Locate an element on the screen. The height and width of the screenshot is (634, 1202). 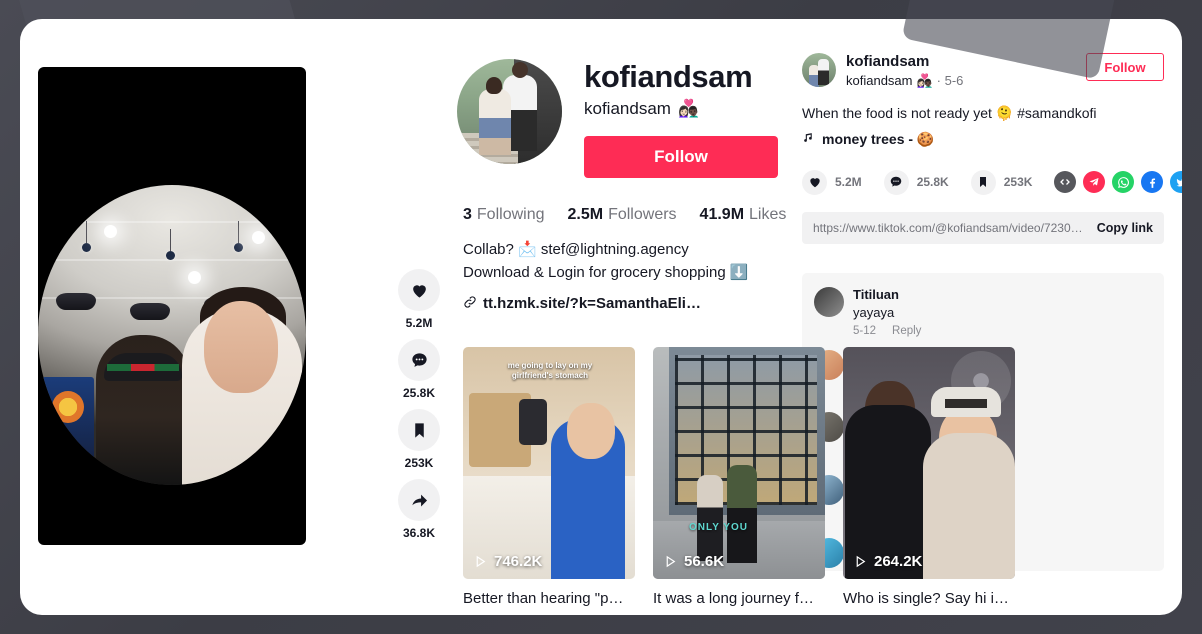
author-subtitle: kofiandsam 👩🏻‍❤️‍👨🏿 · 5-6 is located at coordinates (904, 81).